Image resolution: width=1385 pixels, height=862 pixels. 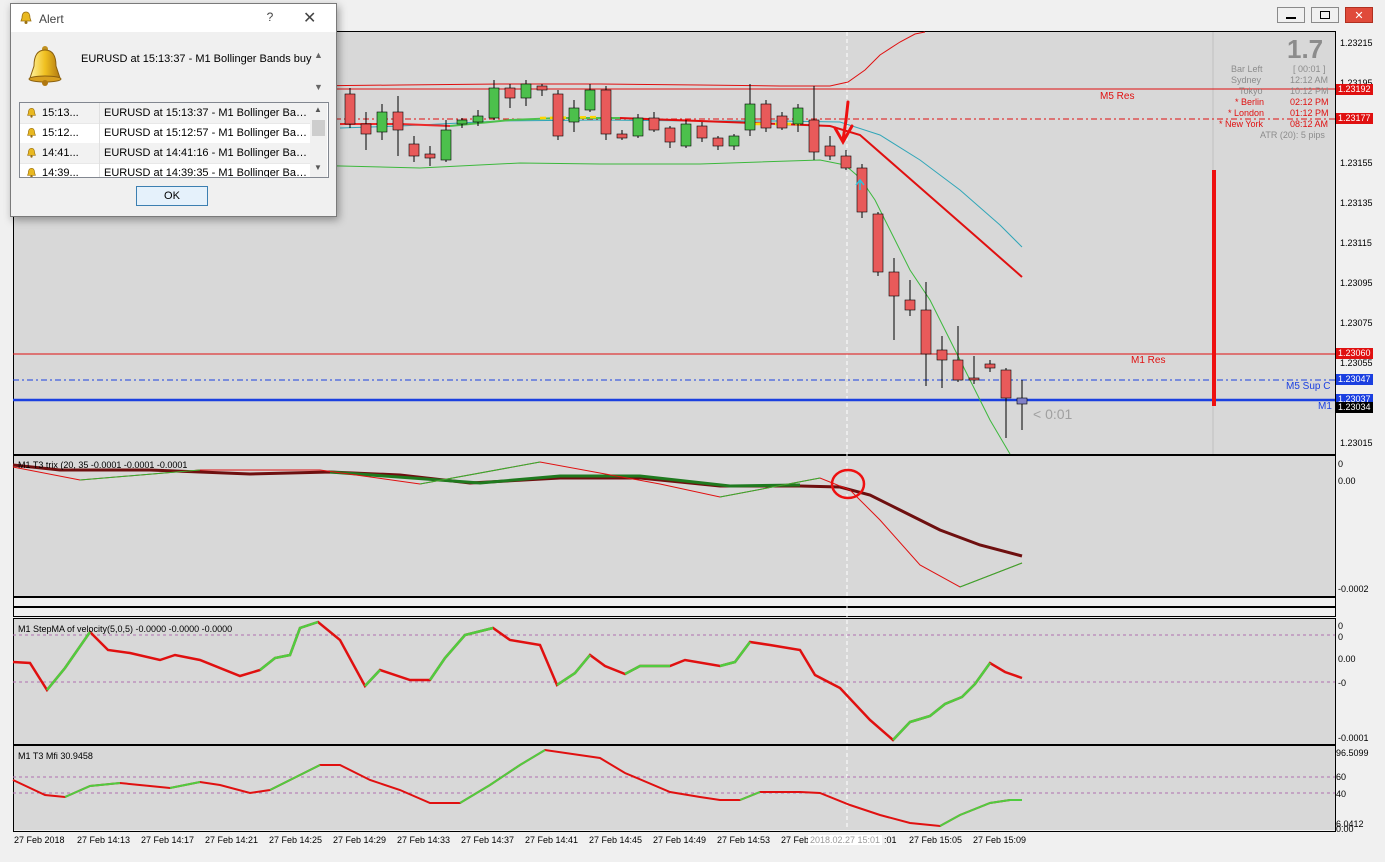 What do you see at coordinates (270, 17) in the screenshot?
I see `help-button: ?` at bounding box center [270, 17].